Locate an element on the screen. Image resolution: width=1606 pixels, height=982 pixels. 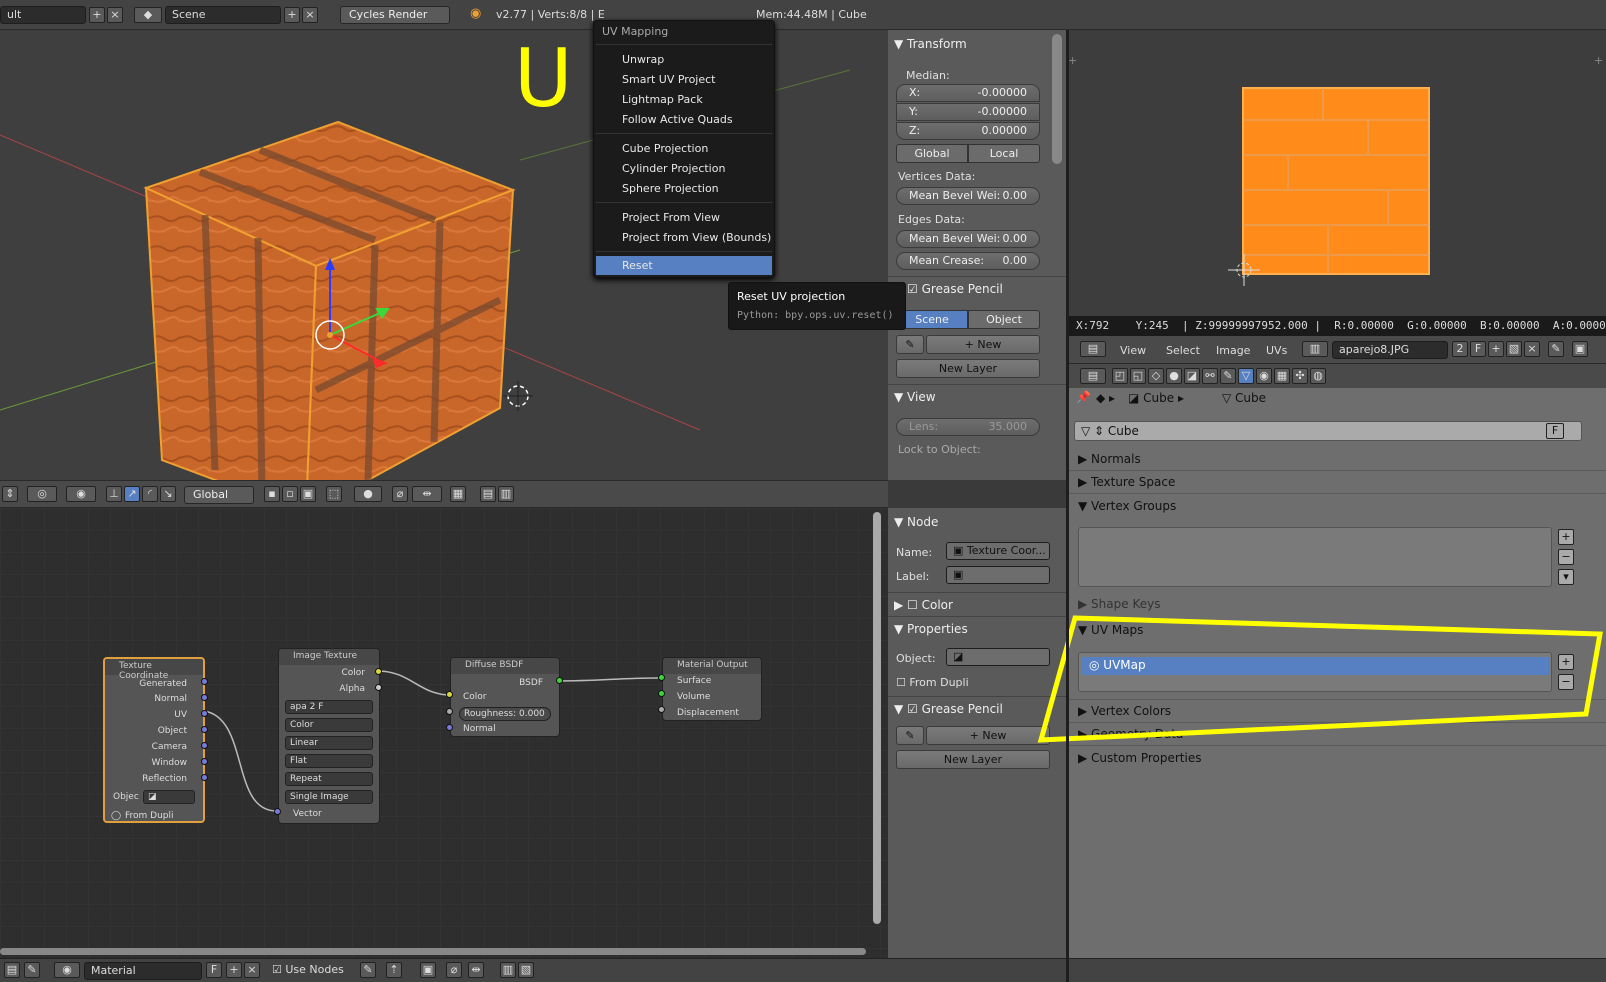
normals-section: ▶ Normals is located at coordinates (1109, 459).